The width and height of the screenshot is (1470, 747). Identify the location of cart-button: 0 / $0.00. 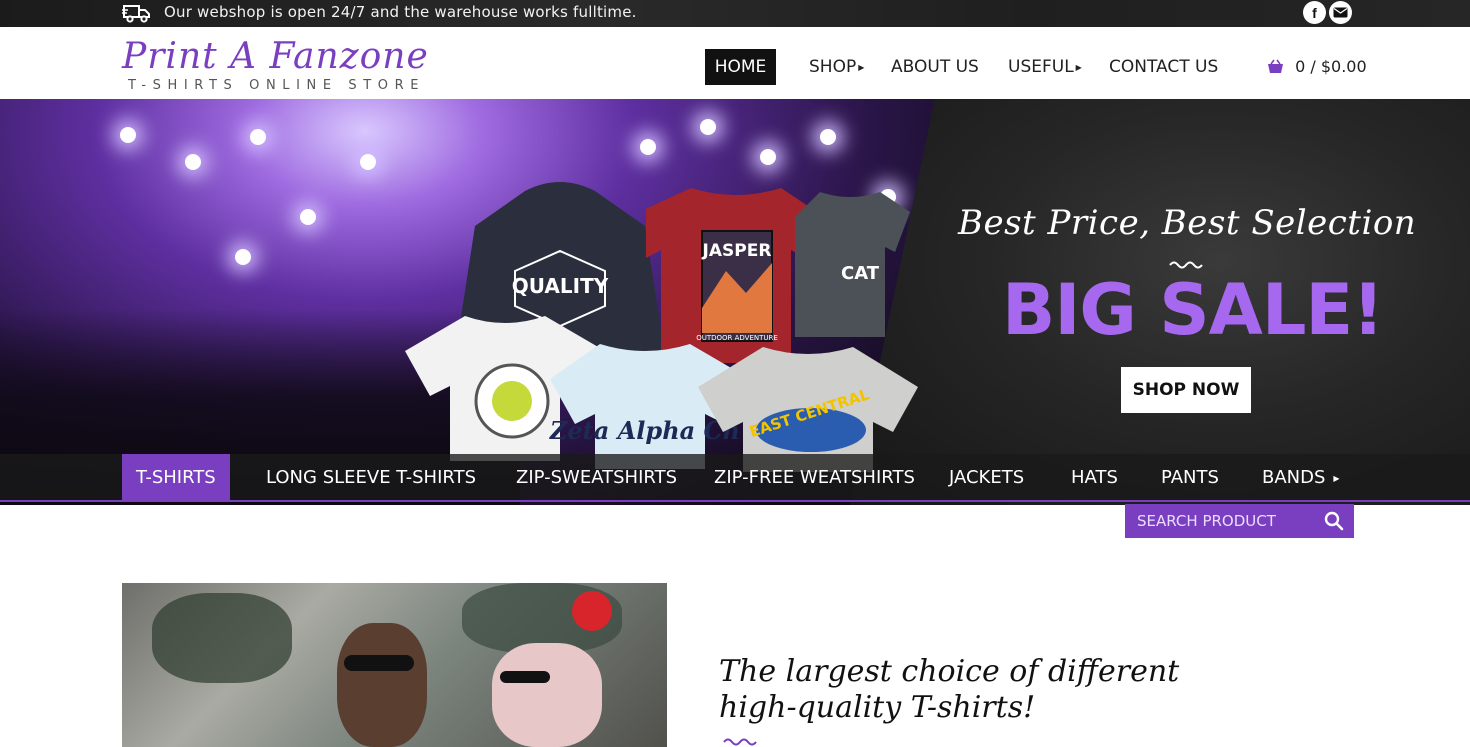
(1317, 67).